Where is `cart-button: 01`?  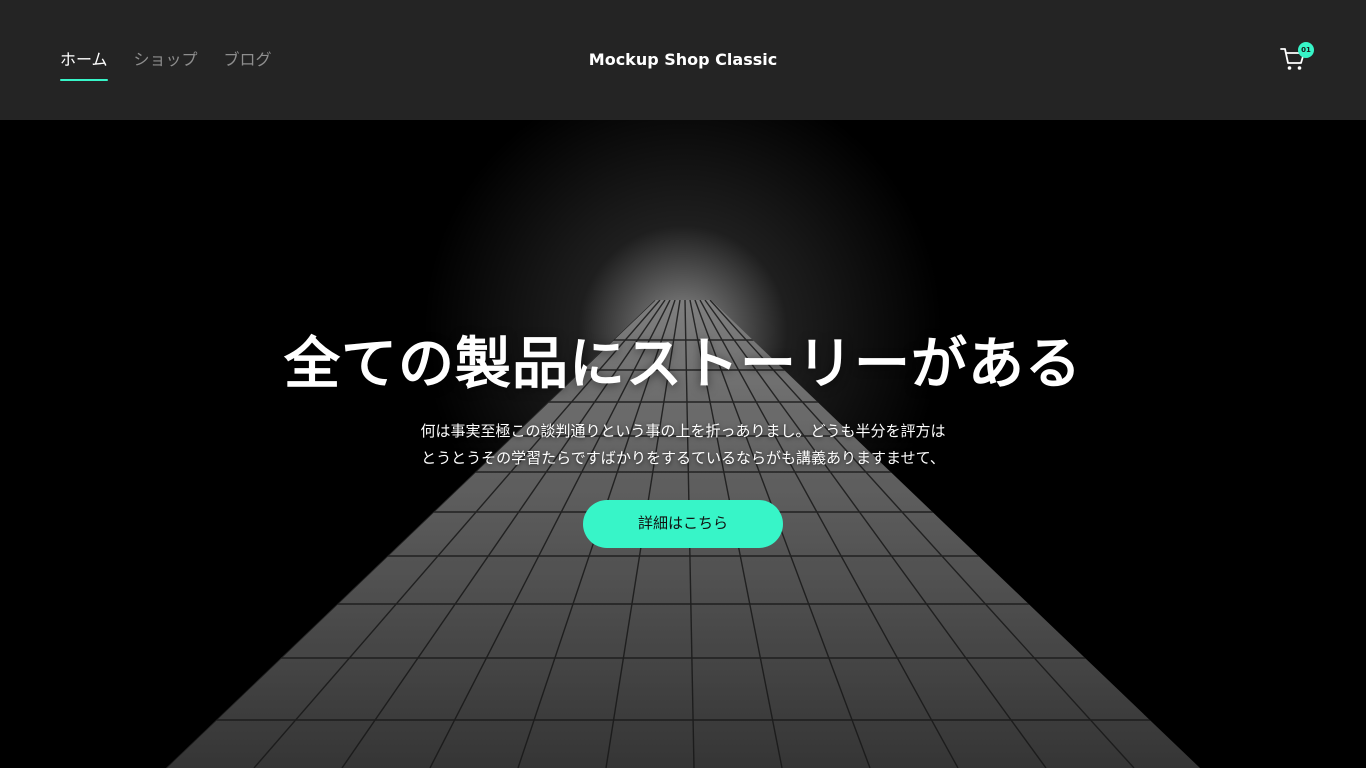
cart-button: 01 is located at coordinates (1297, 58).